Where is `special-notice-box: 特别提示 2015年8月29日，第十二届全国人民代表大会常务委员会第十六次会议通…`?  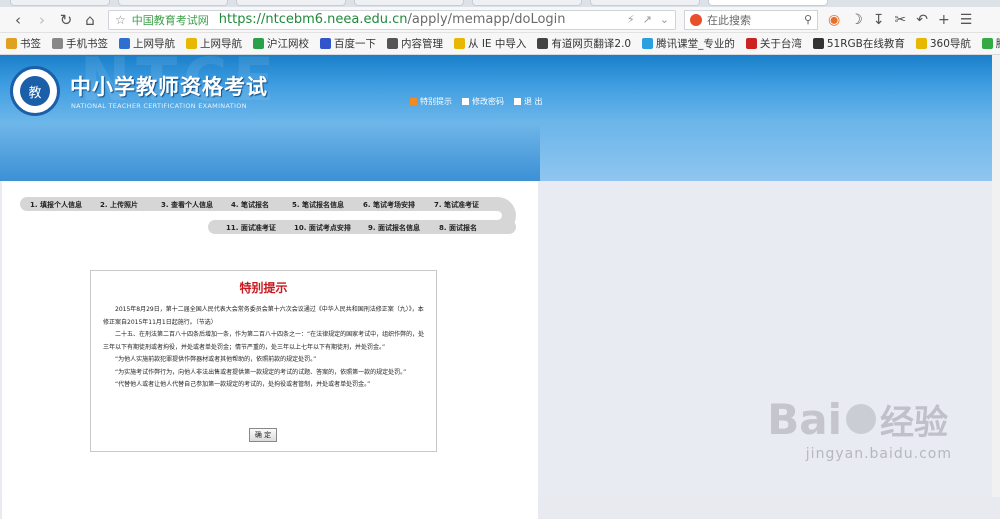
special-notice-box: 特别提示 2015年8月29日，第十二届全国人民代表大会常务委员会第十六次会议通… is located at coordinates (263, 361).